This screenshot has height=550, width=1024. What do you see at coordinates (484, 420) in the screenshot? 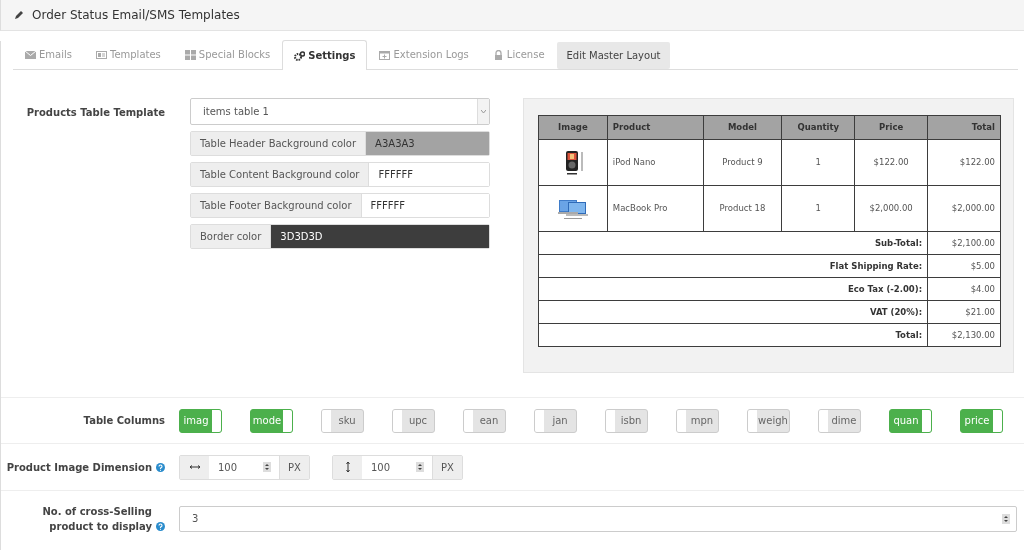
I see `toggle-switch: ean` at bounding box center [484, 420].